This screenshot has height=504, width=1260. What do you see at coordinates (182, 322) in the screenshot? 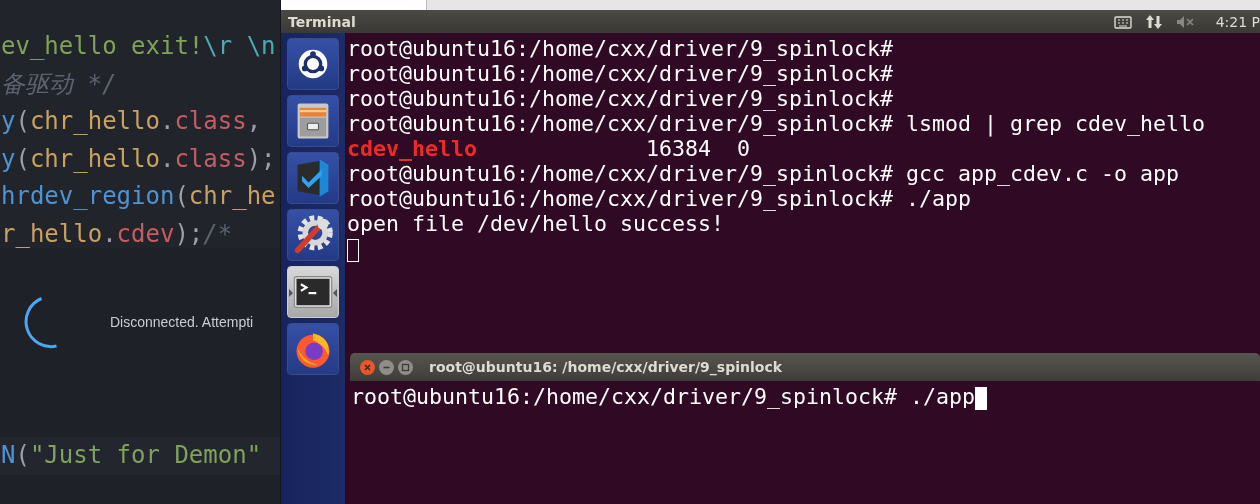
I see `status-message: Disconnected. Attempti` at bounding box center [182, 322].